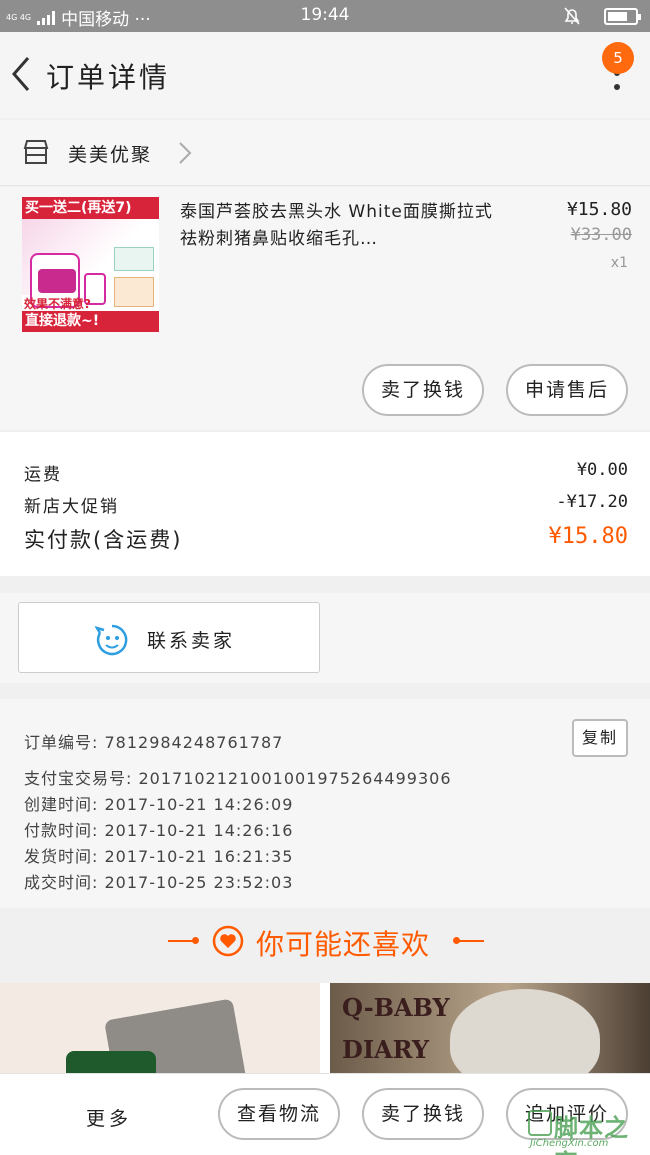 This screenshot has height=1155, width=650. Describe the element at coordinates (468, 940) in the screenshot. I see `divider-right` at that location.